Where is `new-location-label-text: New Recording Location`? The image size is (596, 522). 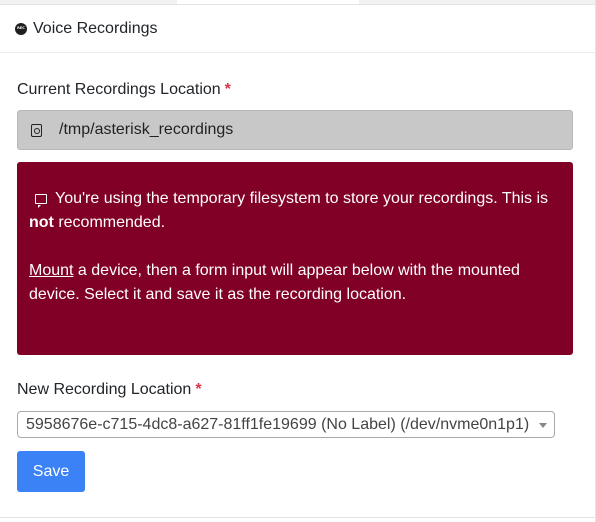
new-location-label-text: New Recording Location is located at coordinates (104, 389).